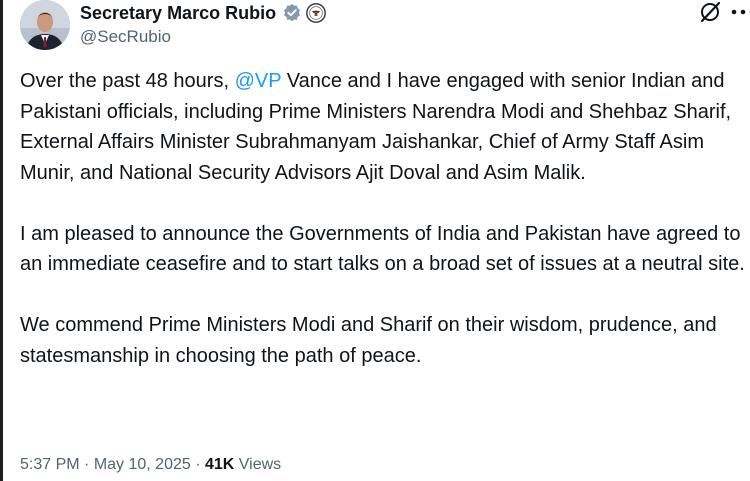  I want to click on author-name: Secretary Marco Rubio, so click(178, 13).